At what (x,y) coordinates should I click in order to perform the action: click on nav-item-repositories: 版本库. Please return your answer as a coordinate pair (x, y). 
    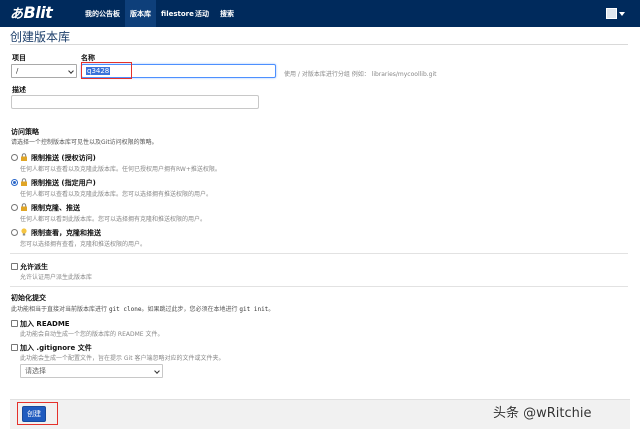
    Looking at the image, I should click on (140, 13).